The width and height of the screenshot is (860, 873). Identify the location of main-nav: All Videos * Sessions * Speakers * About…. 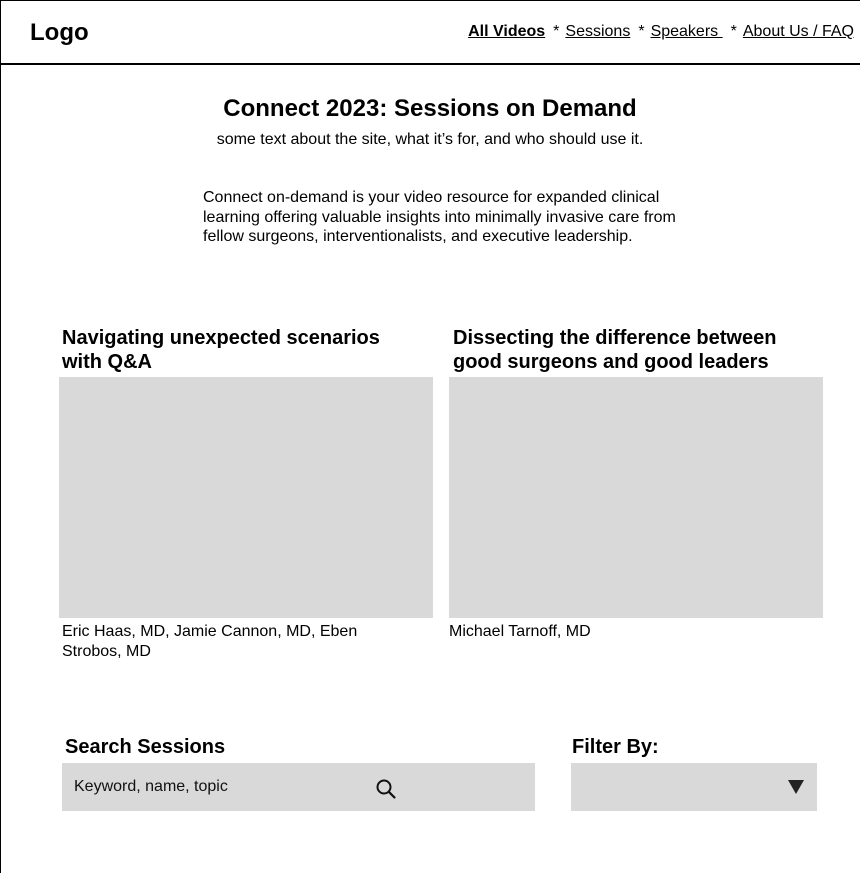
(661, 32).